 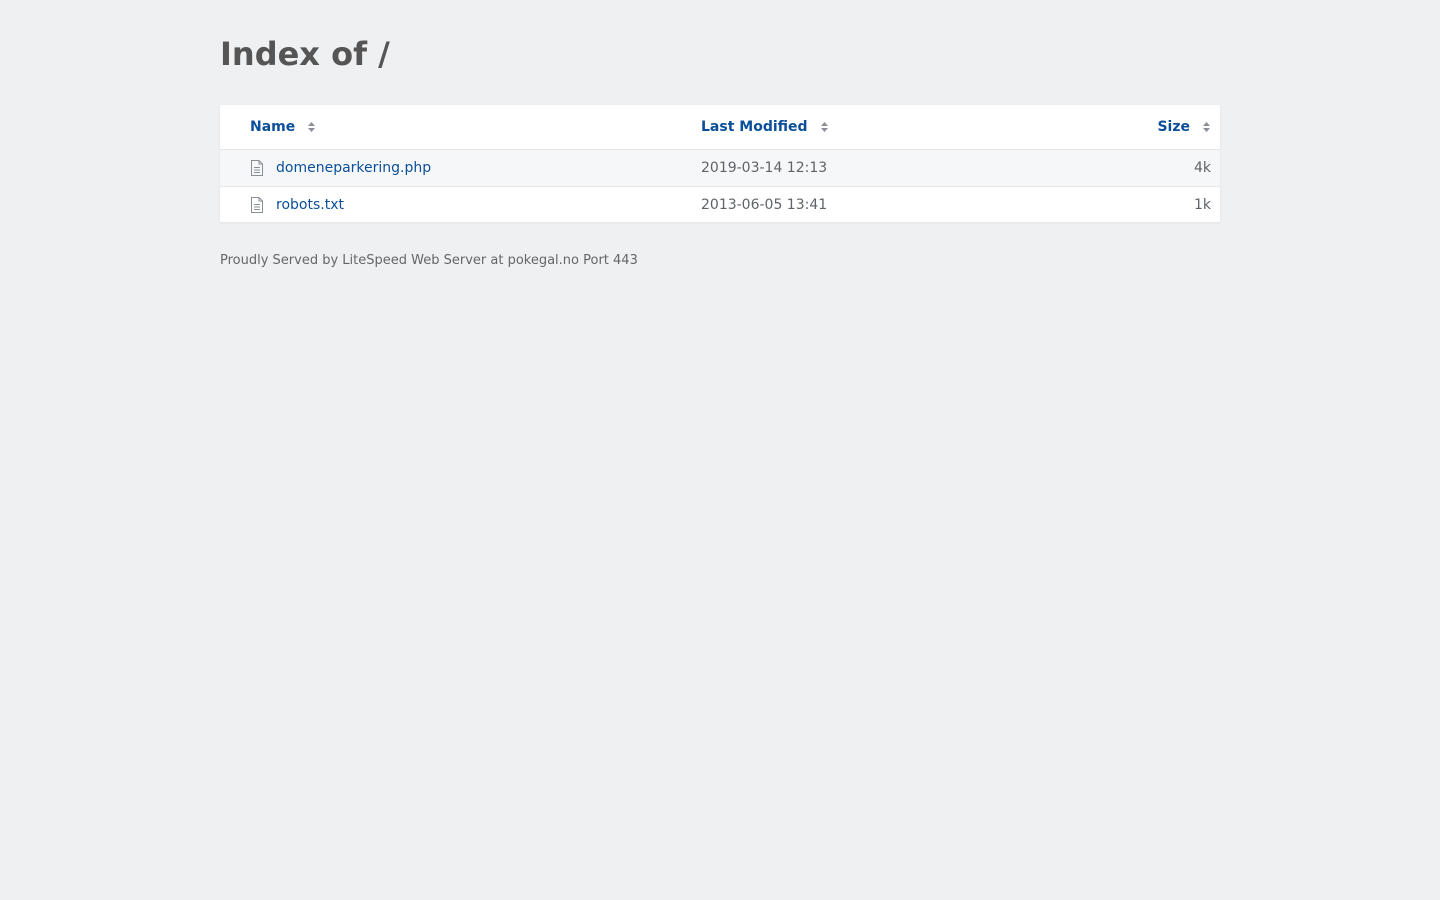 I want to click on name-column-header: Name, so click(x=460, y=127).